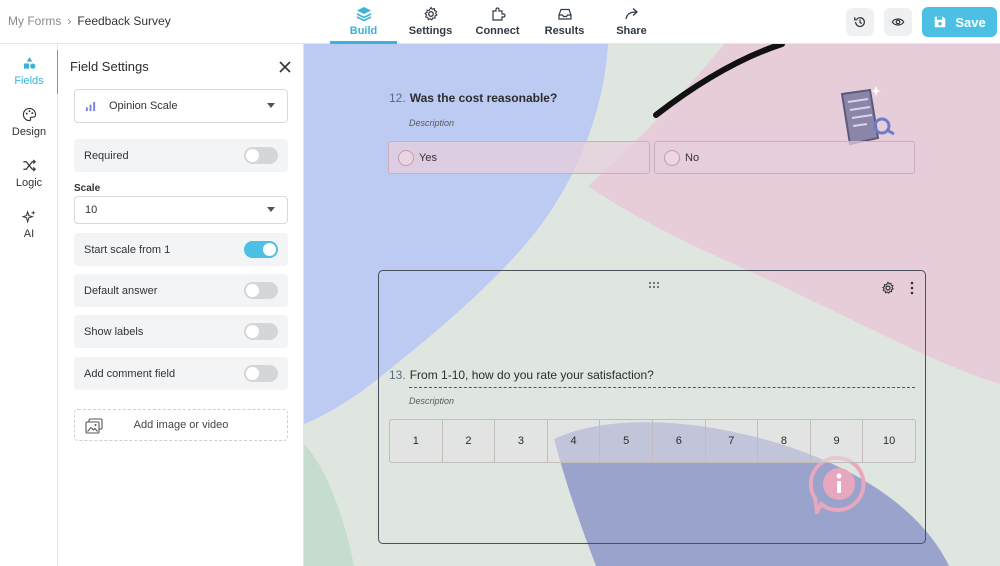 This screenshot has width=1000, height=566. Describe the element at coordinates (428, 157) in the screenshot. I see `choice-yes-label: Yes` at that location.